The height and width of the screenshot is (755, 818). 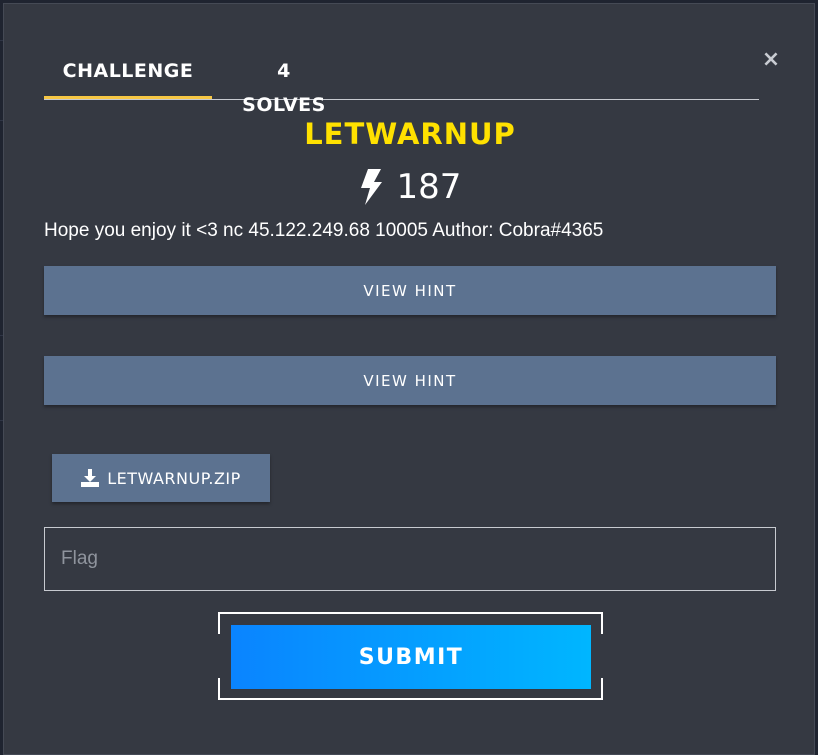 I want to click on points-value: 187, so click(x=429, y=187).